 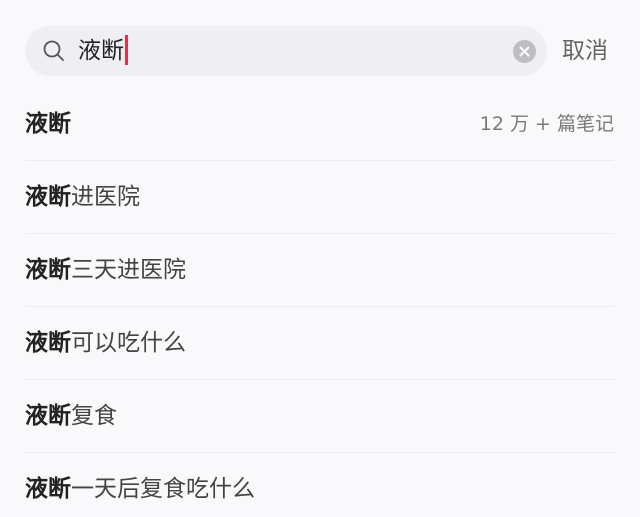 I want to click on clear-icon, so click(x=524, y=51).